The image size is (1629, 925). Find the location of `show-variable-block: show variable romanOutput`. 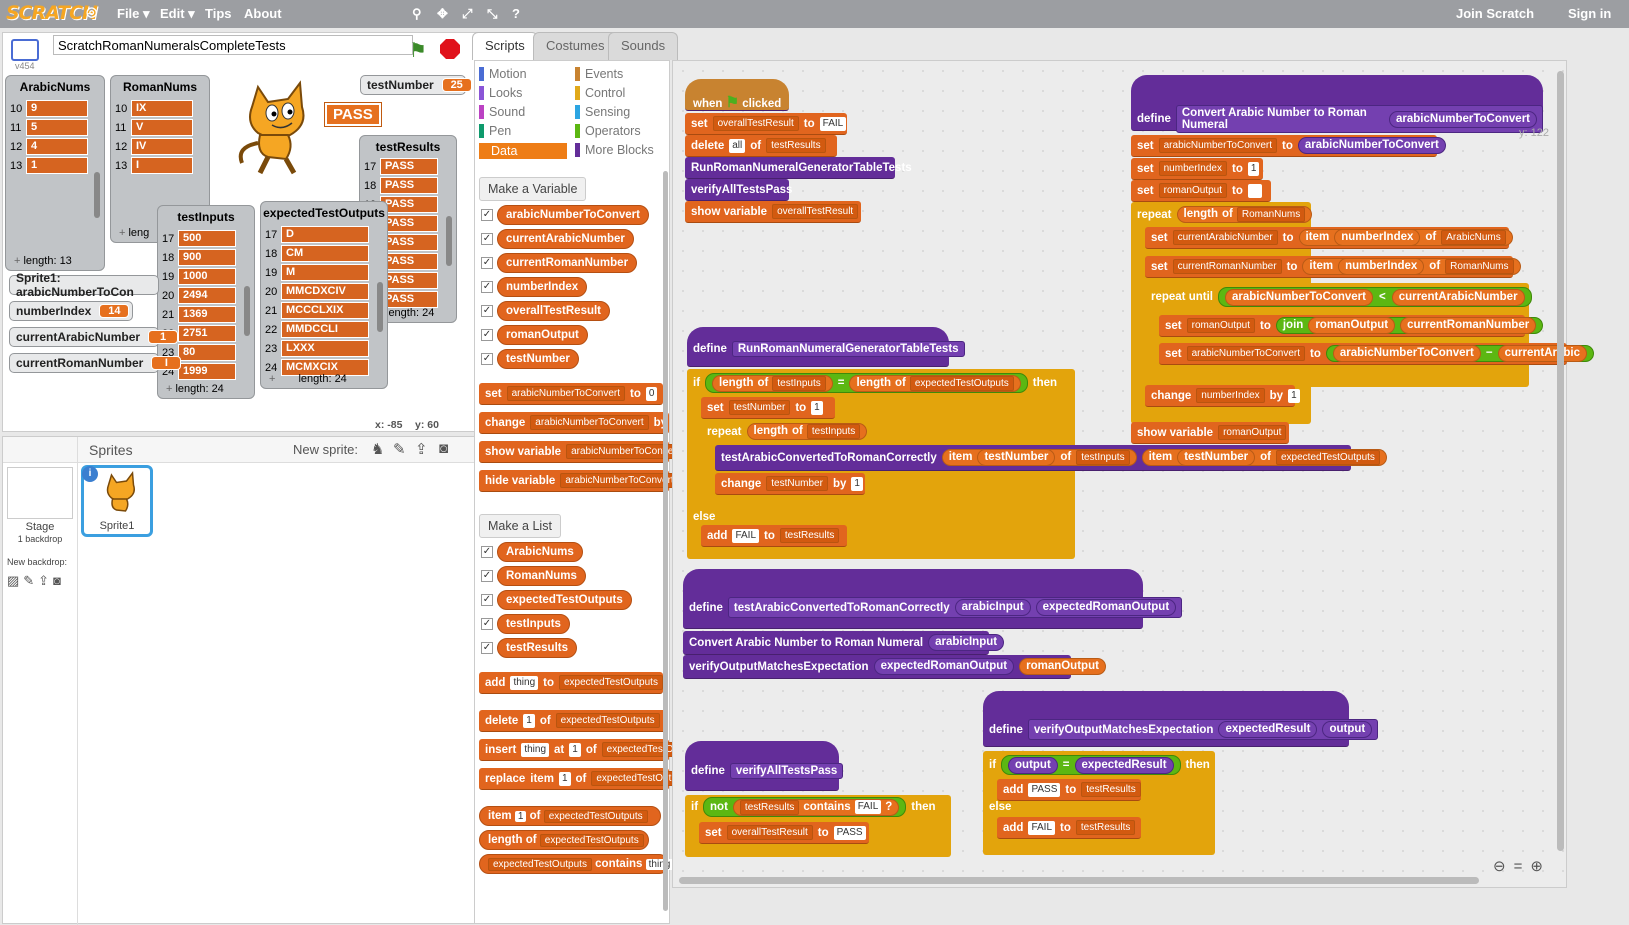

show-variable-block: show variable romanOutput is located at coordinates (1210, 433).